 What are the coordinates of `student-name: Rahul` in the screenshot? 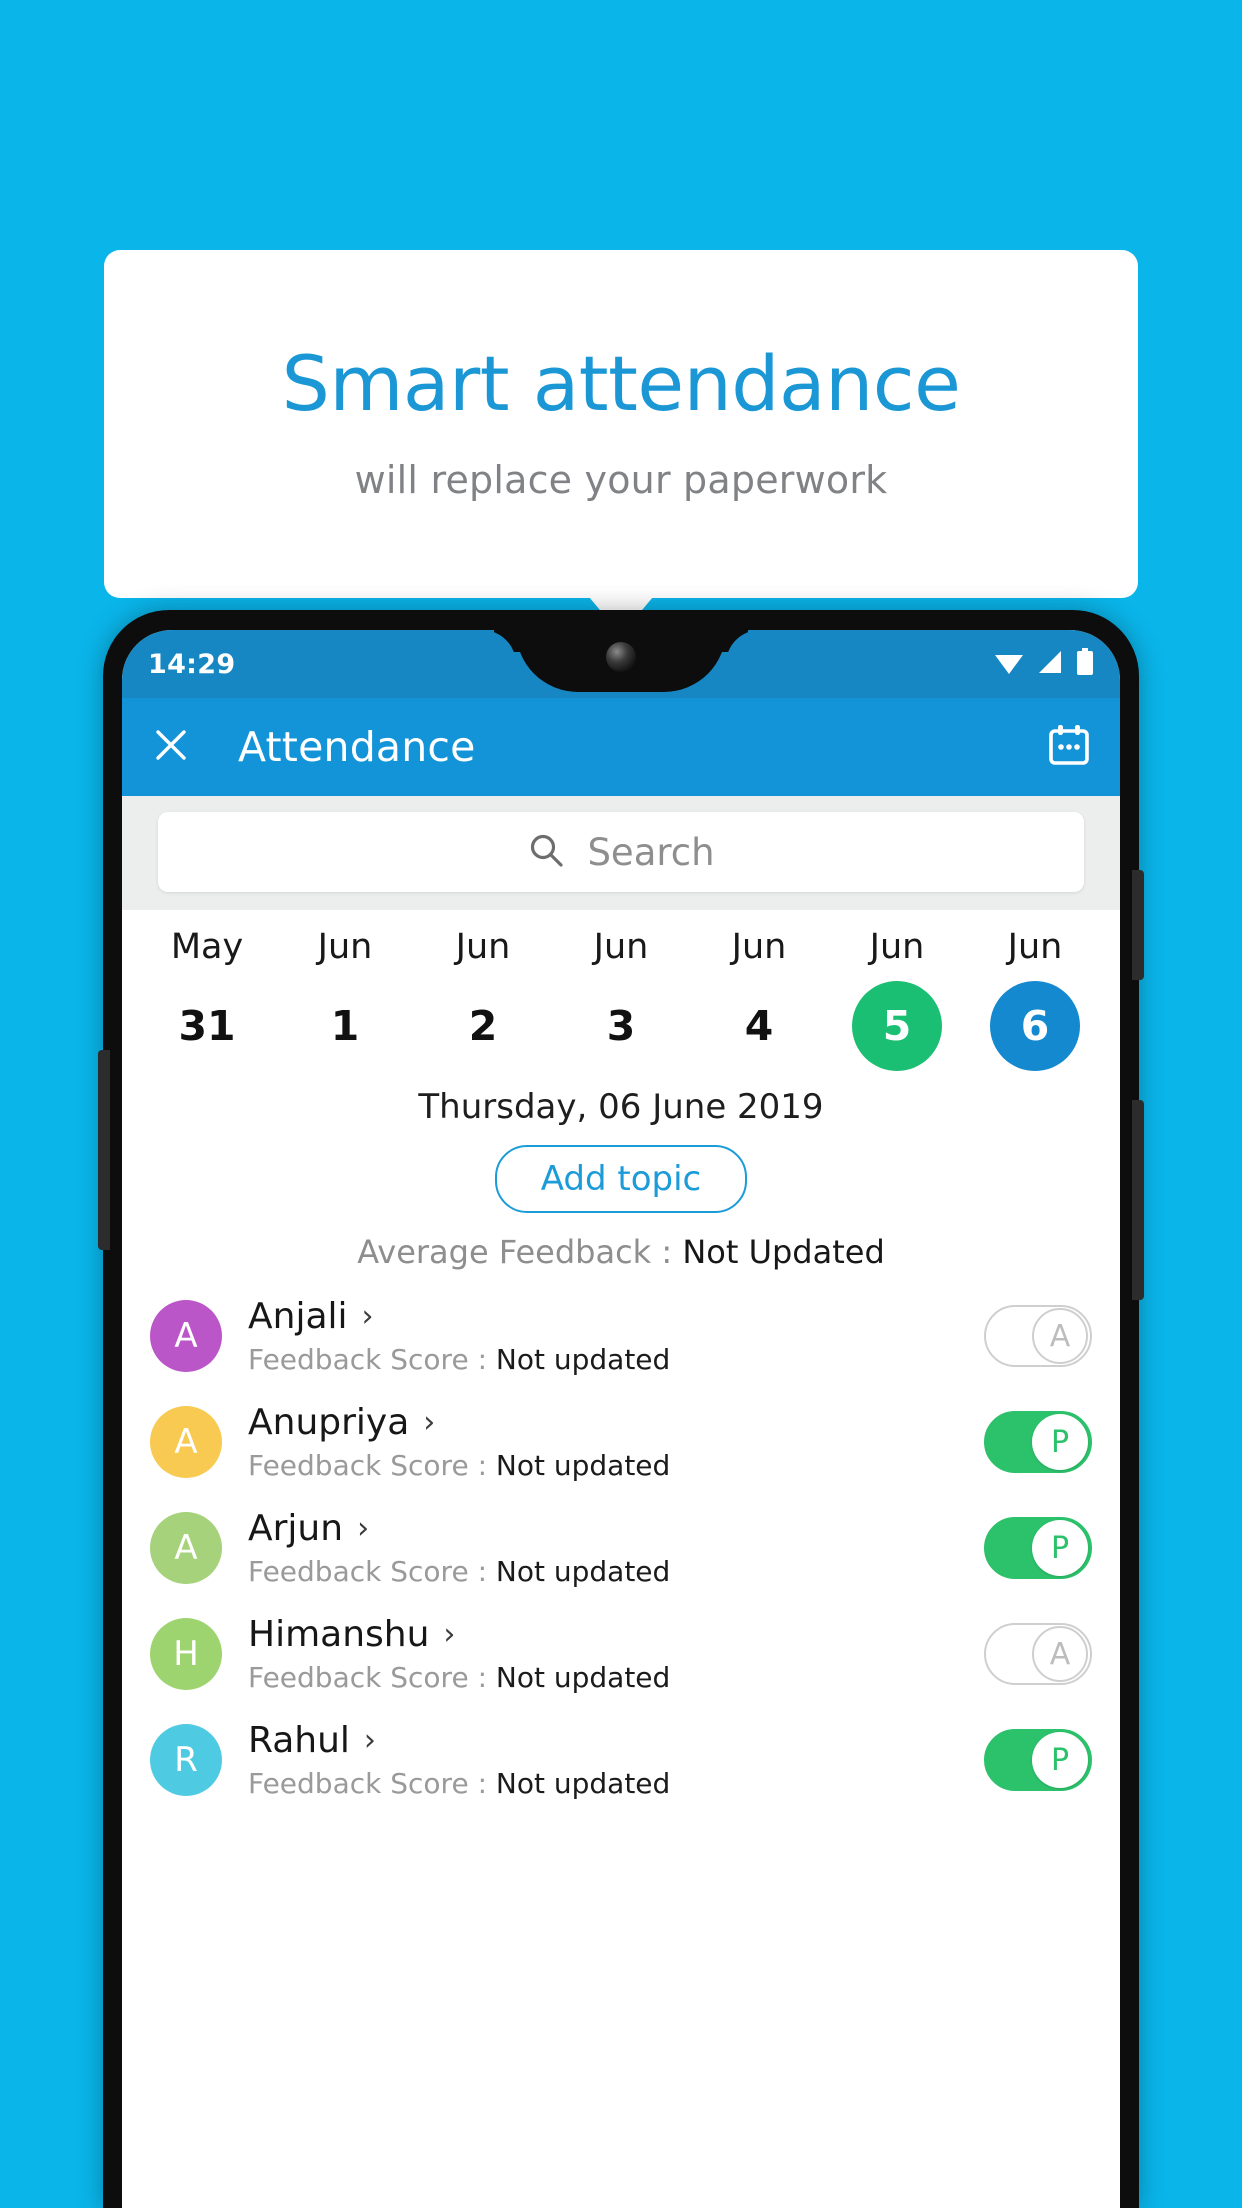 It's located at (299, 1740).